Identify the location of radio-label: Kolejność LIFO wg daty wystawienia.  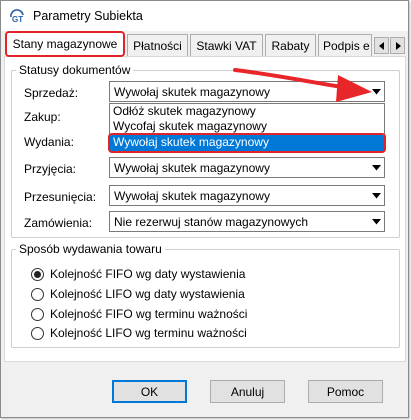
(147, 294).